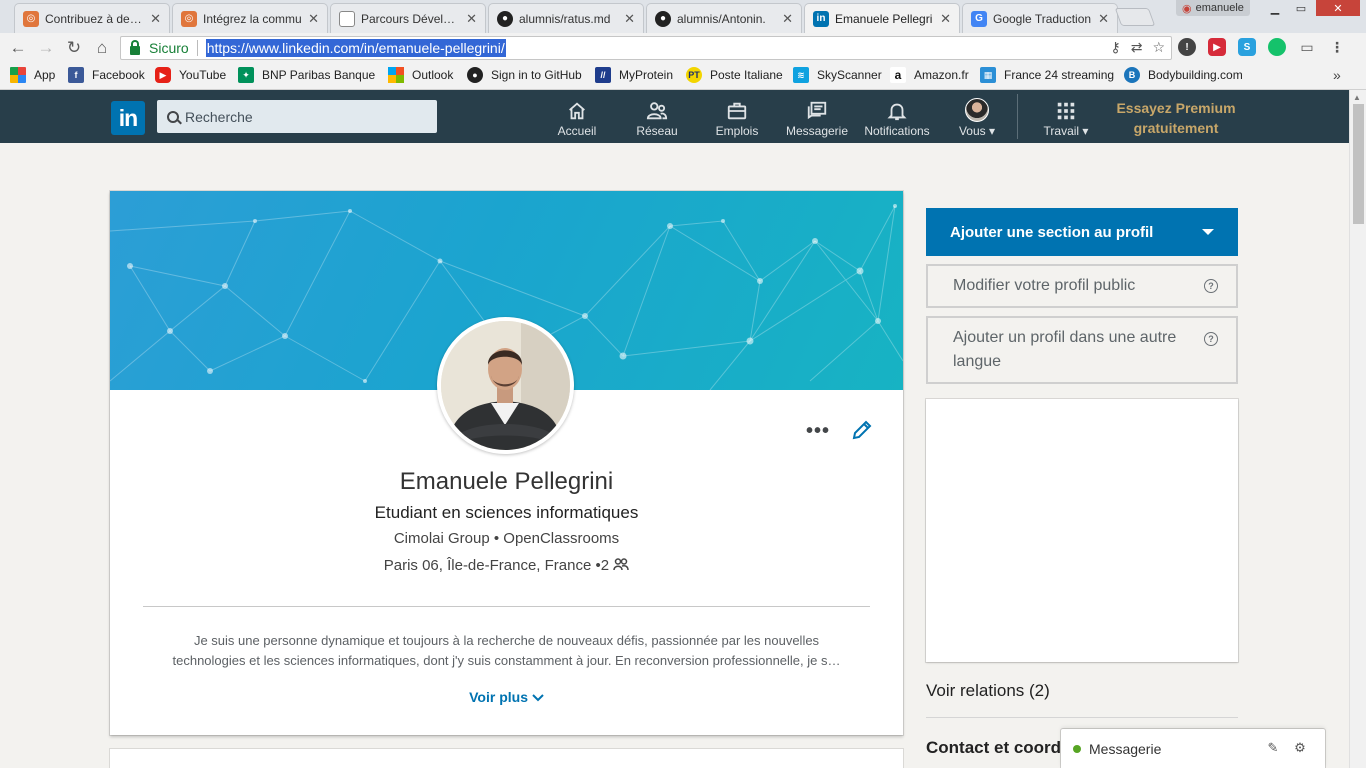  Describe the element at coordinates (18, 48) in the screenshot. I see `back-button: ←` at that location.